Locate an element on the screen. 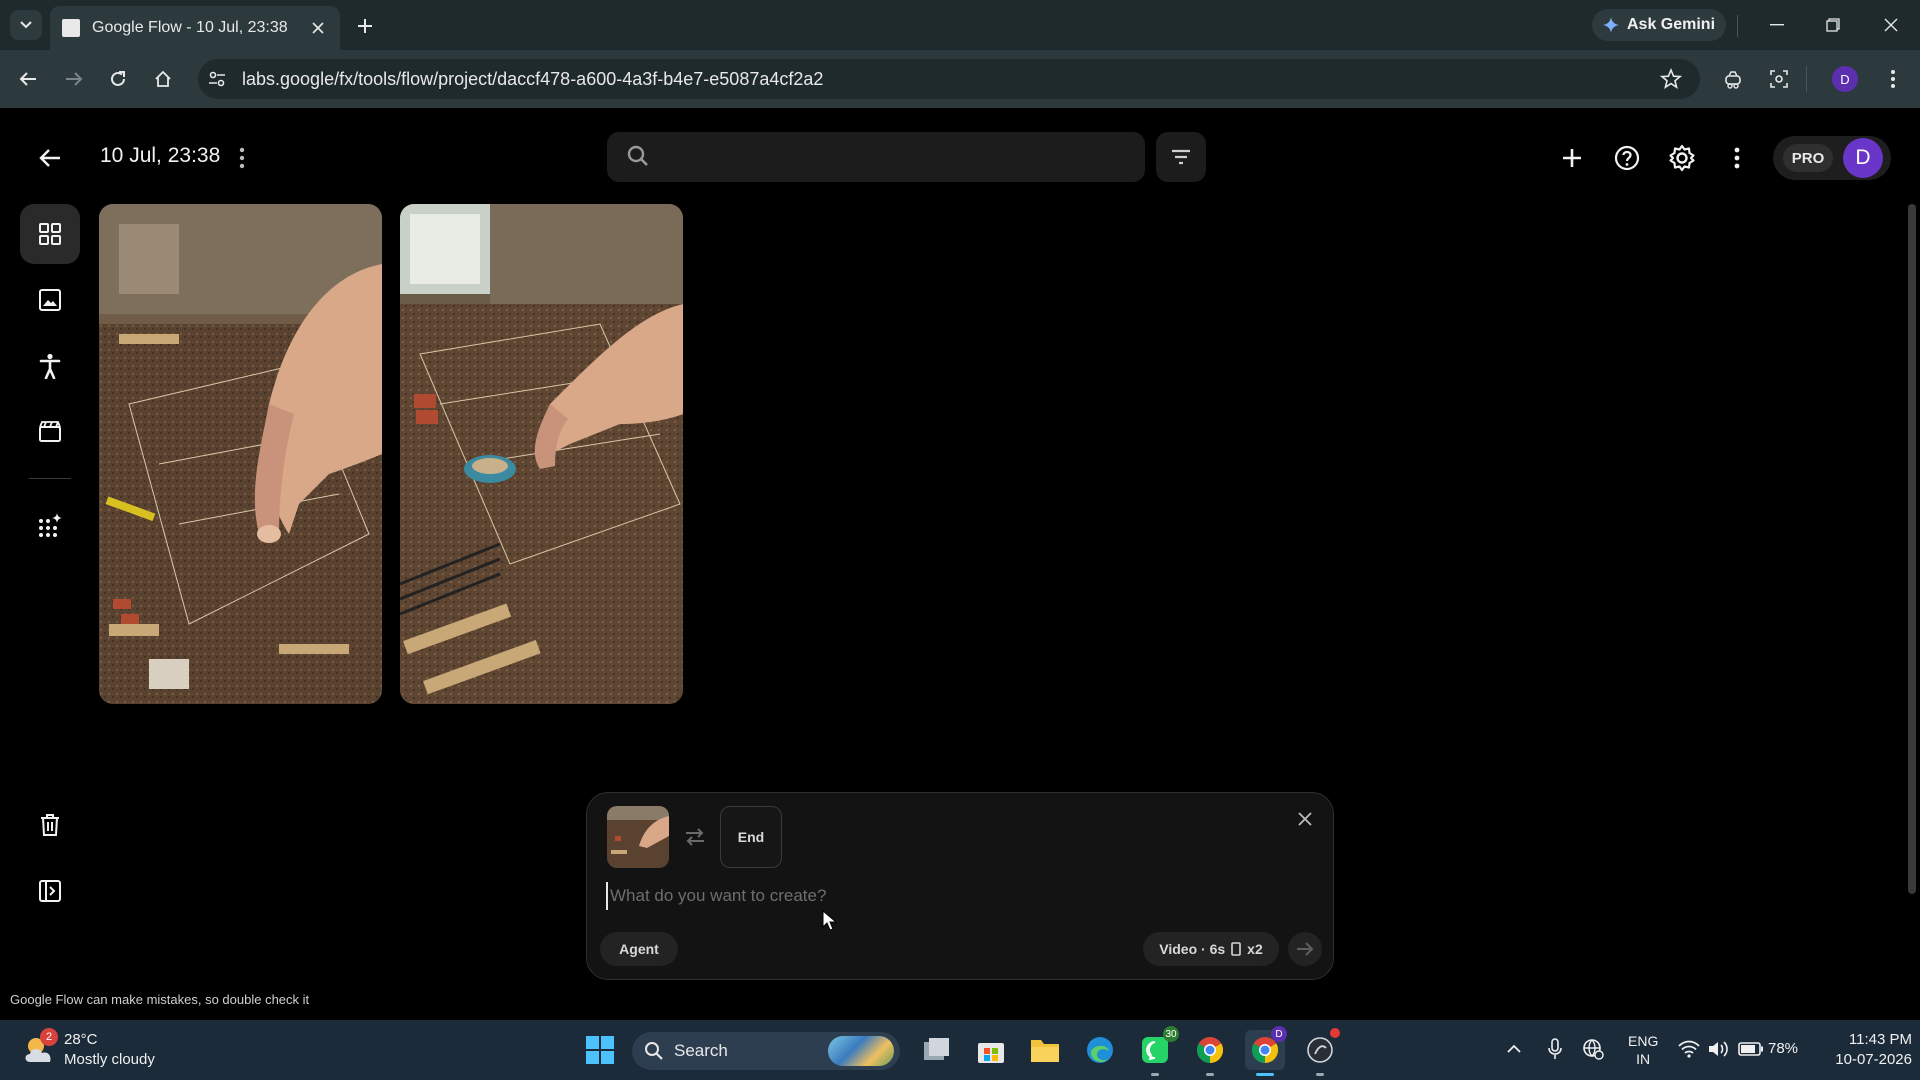 The image size is (1920, 1080). bookmark-star-icon is located at coordinates (1671, 79).